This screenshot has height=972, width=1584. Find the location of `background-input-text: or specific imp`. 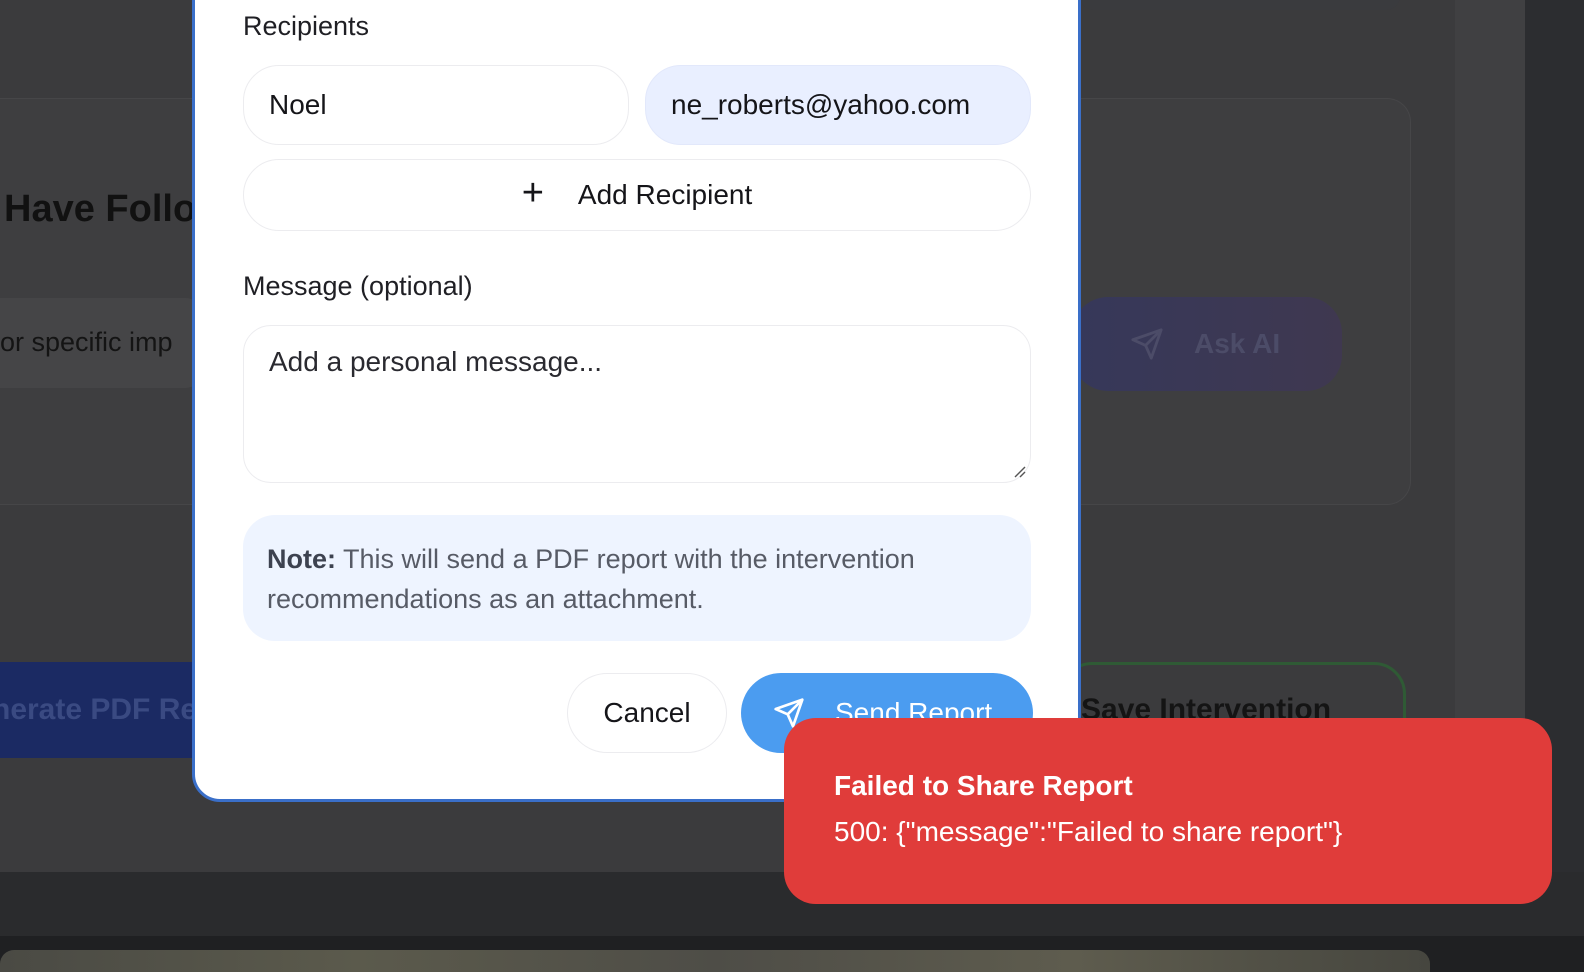

background-input-text: or specific imp is located at coordinates (86, 342).